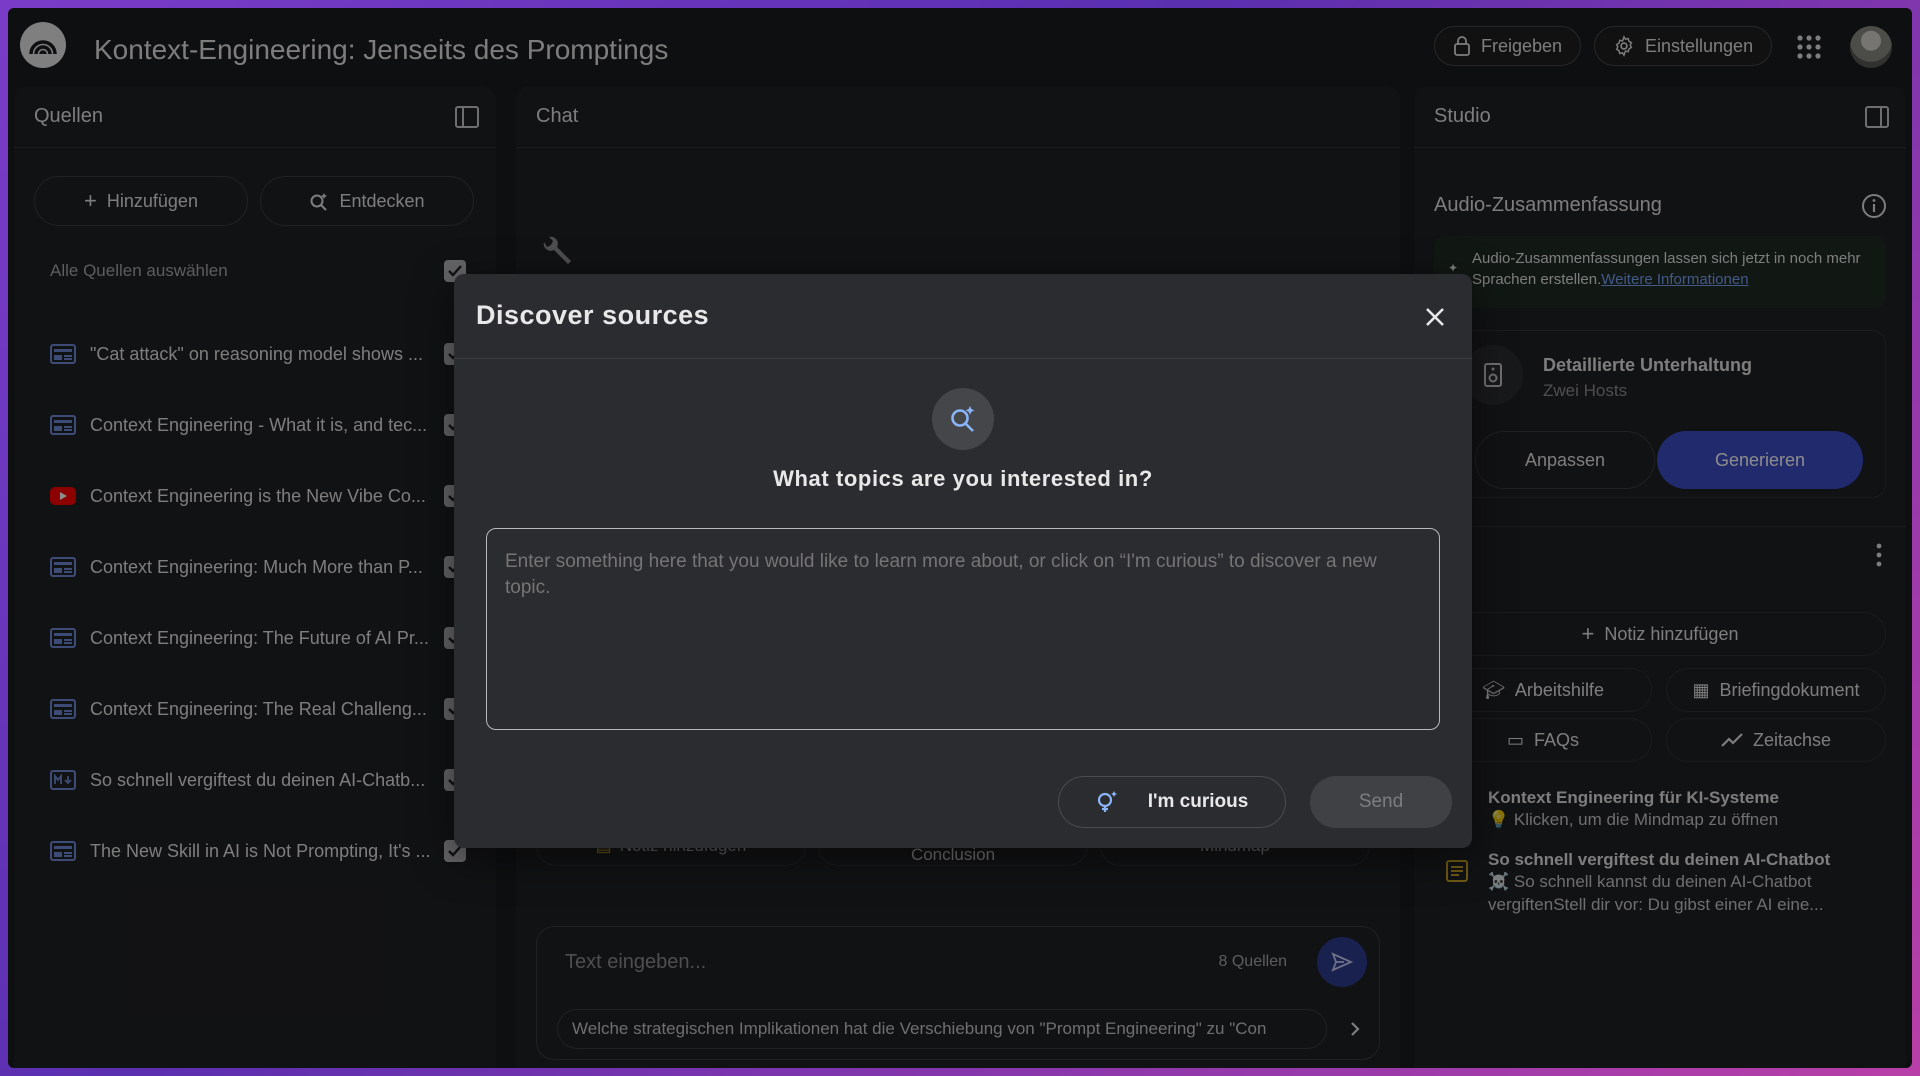  Describe the element at coordinates (963, 358) in the screenshot. I see `dialog-divider` at that location.